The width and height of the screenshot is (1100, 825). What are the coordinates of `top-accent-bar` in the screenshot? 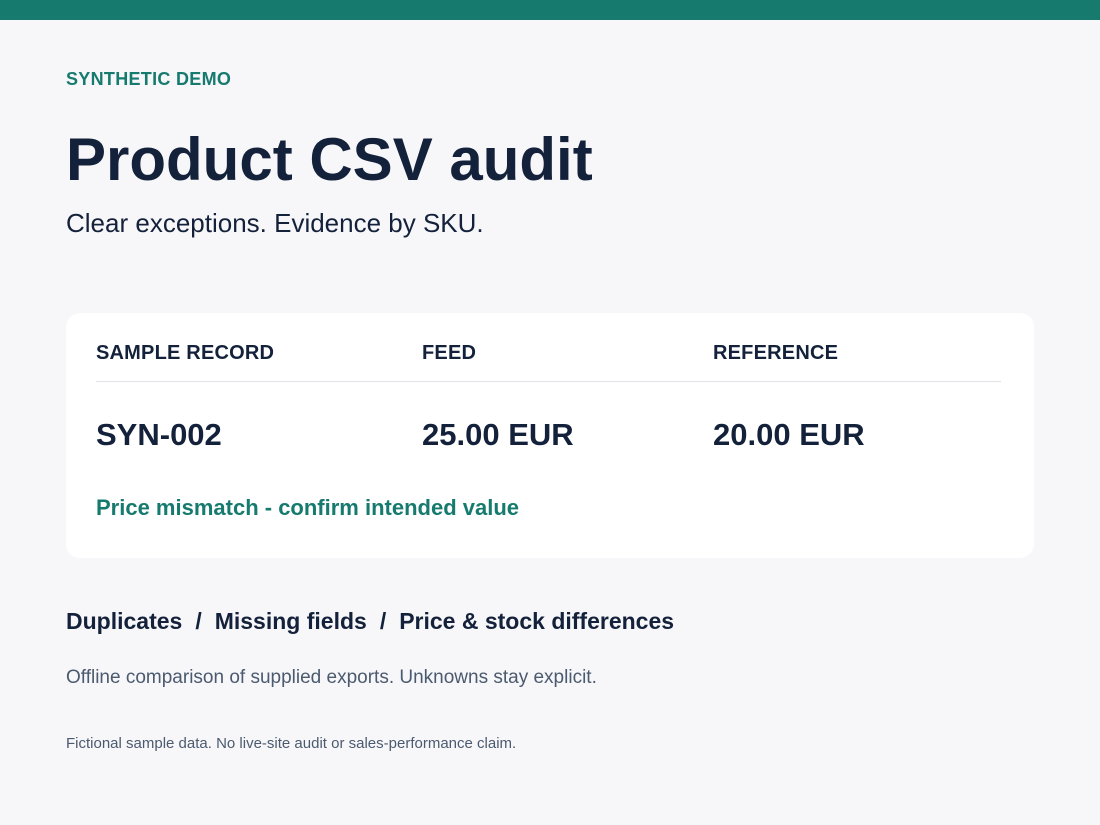 It's located at (550, 10).